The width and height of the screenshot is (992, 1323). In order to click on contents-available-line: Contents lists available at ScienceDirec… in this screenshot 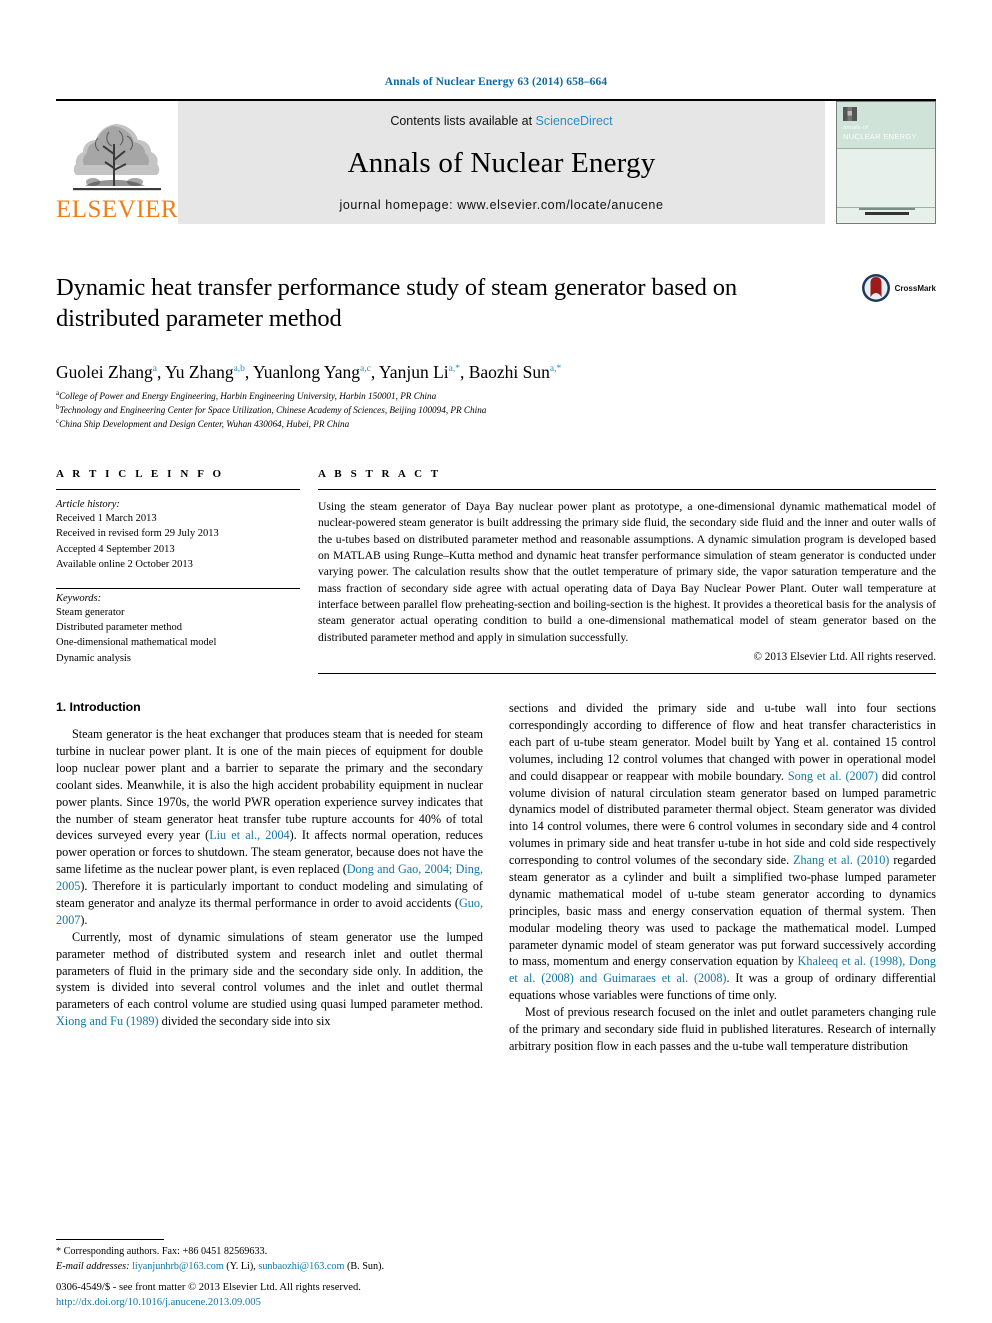, I will do `click(501, 121)`.